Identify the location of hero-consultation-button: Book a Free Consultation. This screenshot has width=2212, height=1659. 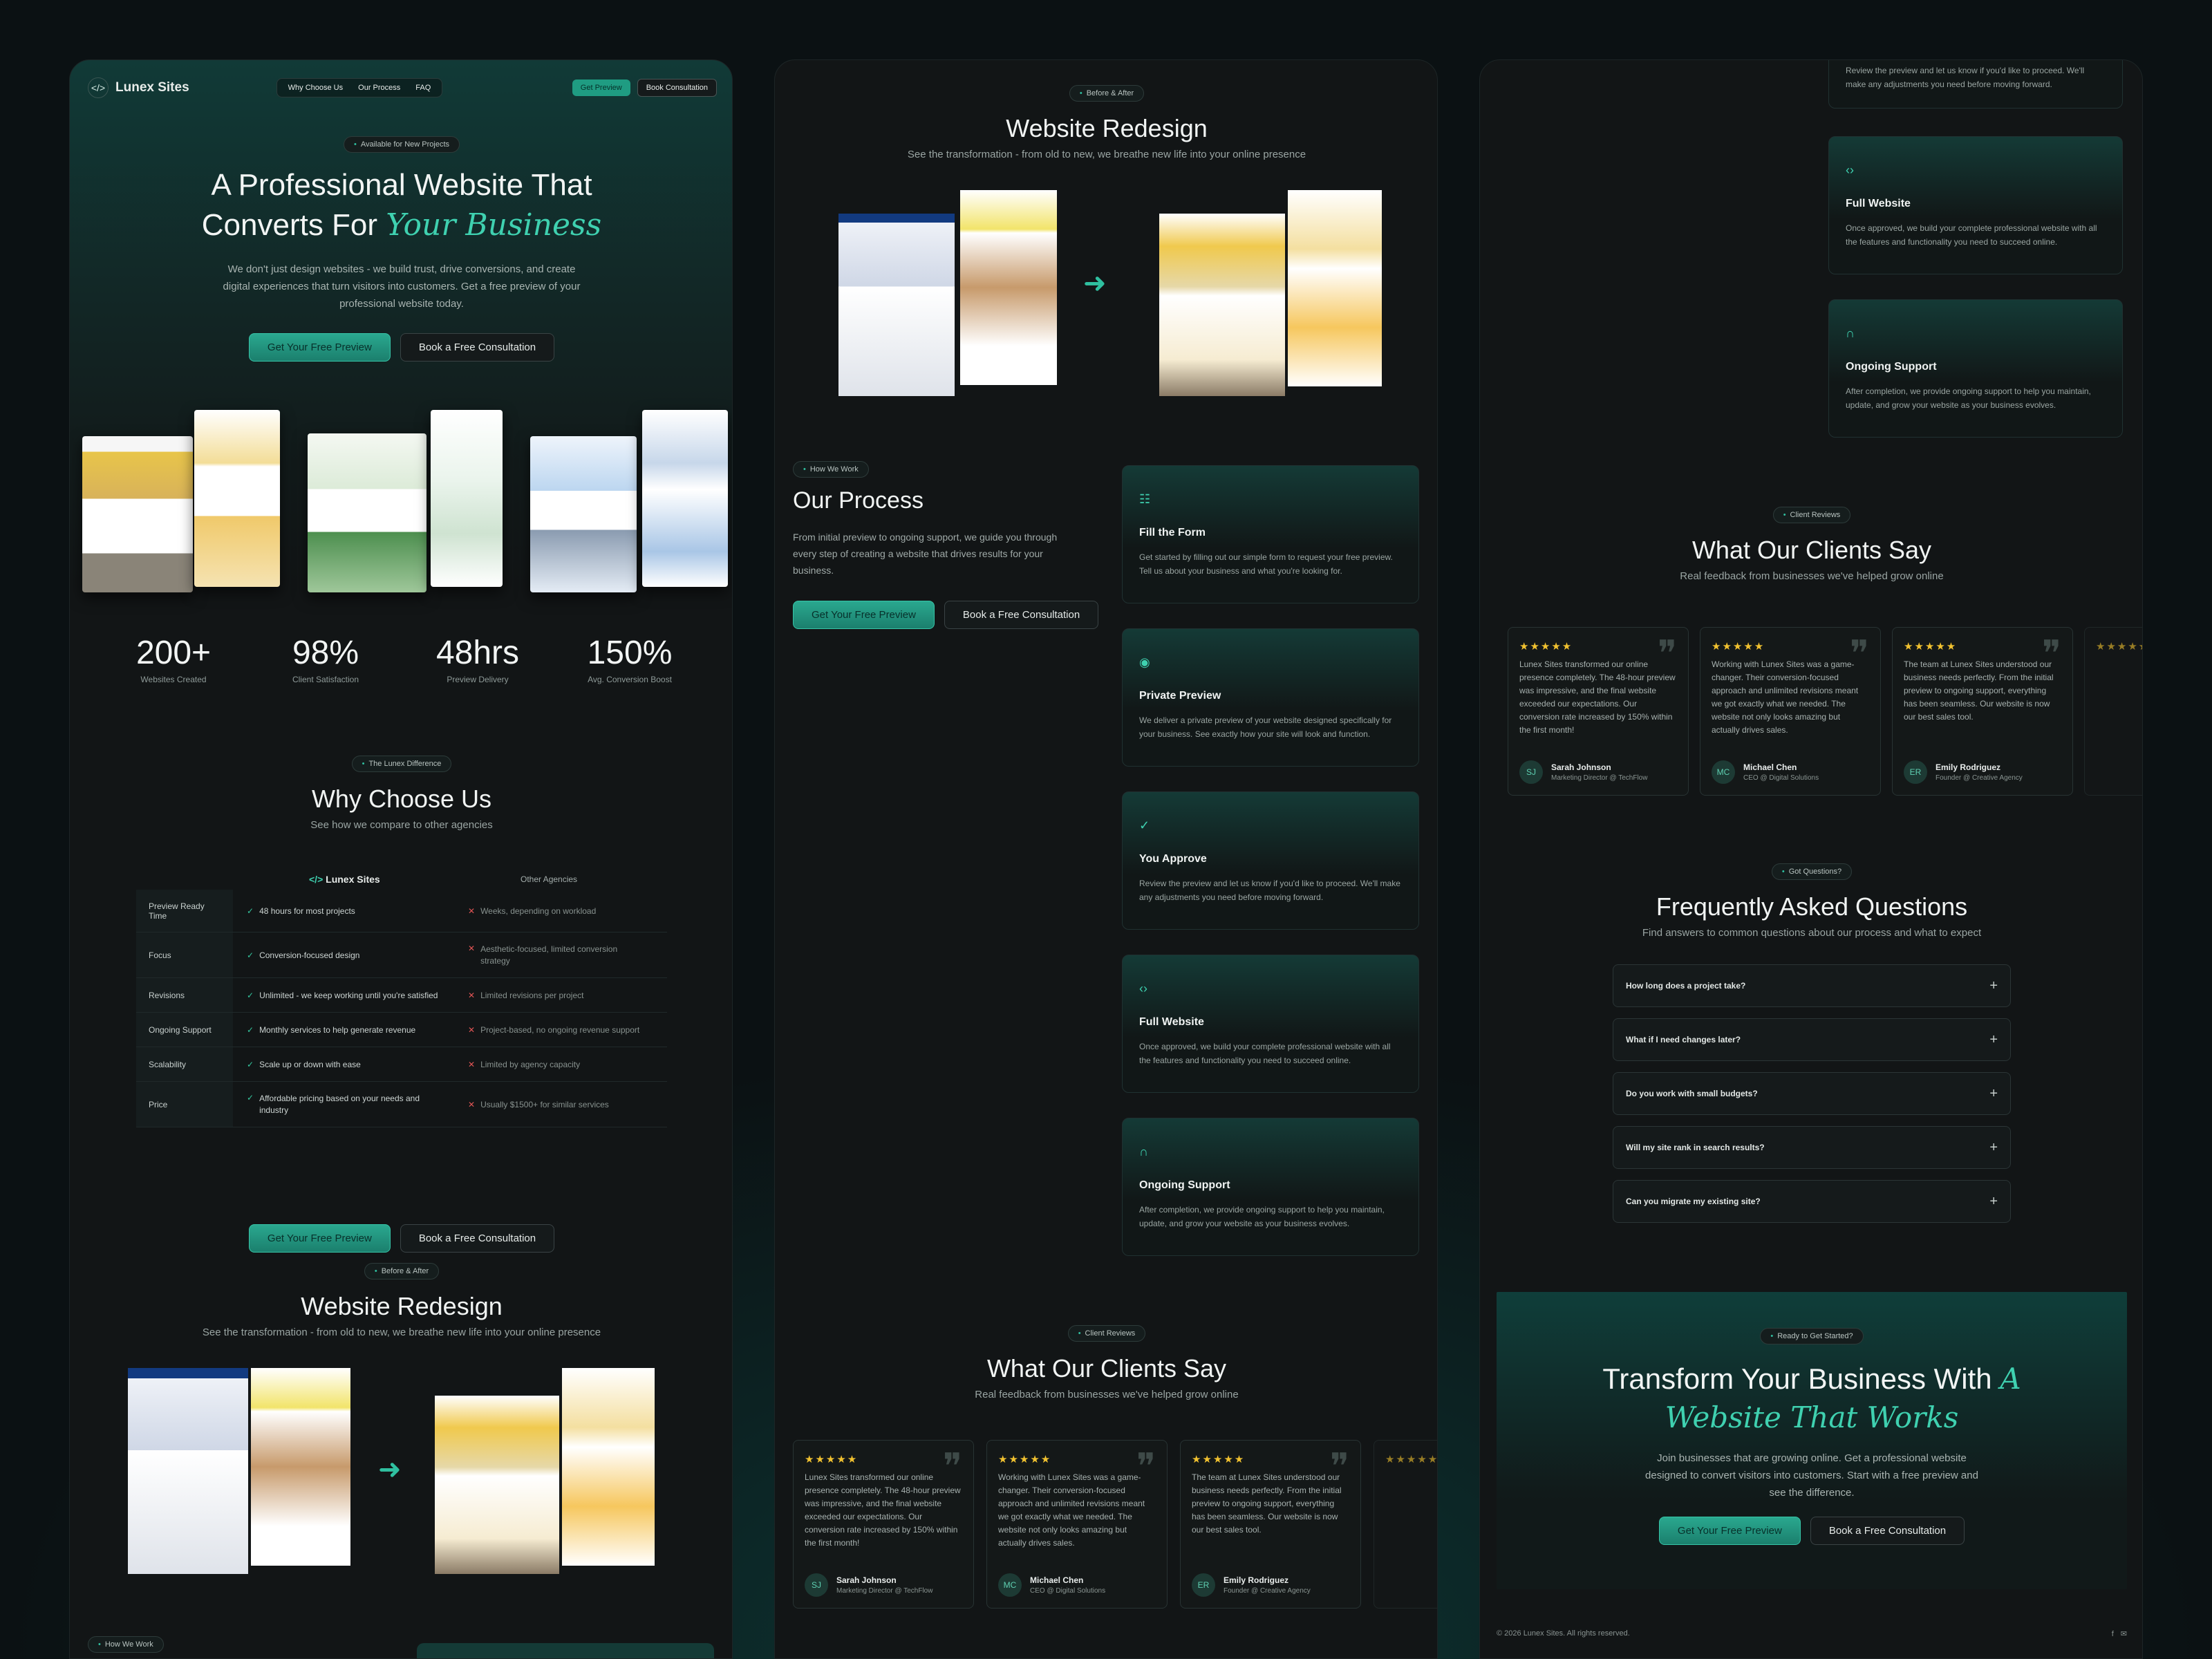
(477, 347).